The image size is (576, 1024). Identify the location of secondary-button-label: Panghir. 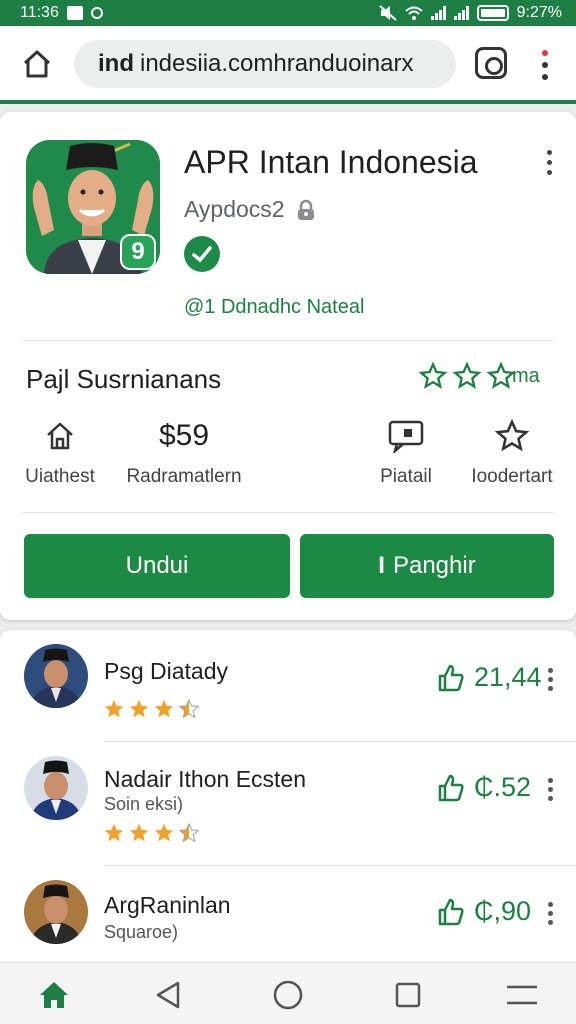
(434, 565).